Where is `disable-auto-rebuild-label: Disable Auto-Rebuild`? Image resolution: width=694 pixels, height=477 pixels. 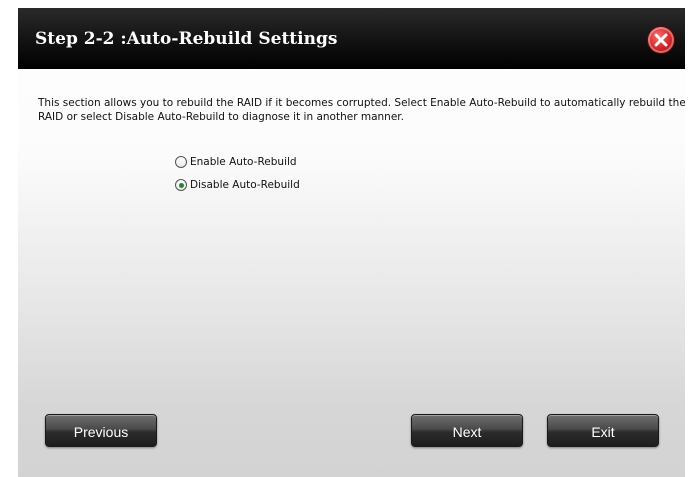
disable-auto-rebuild-label: Disable Auto-Rebuild is located at coordinates (245, 185).